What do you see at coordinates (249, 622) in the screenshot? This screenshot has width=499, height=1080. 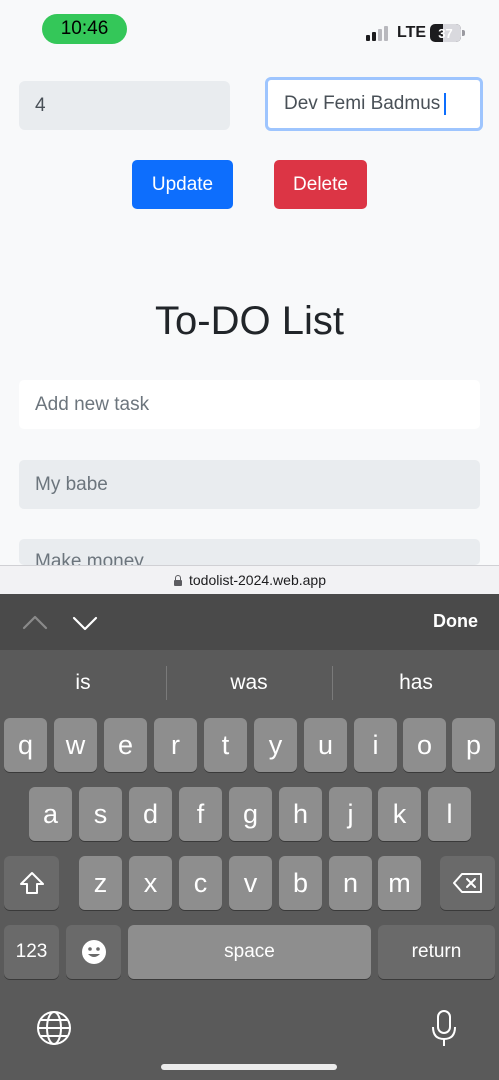 I see `keyboard-accessory-bar: Done` at bounding box center [249, 622].